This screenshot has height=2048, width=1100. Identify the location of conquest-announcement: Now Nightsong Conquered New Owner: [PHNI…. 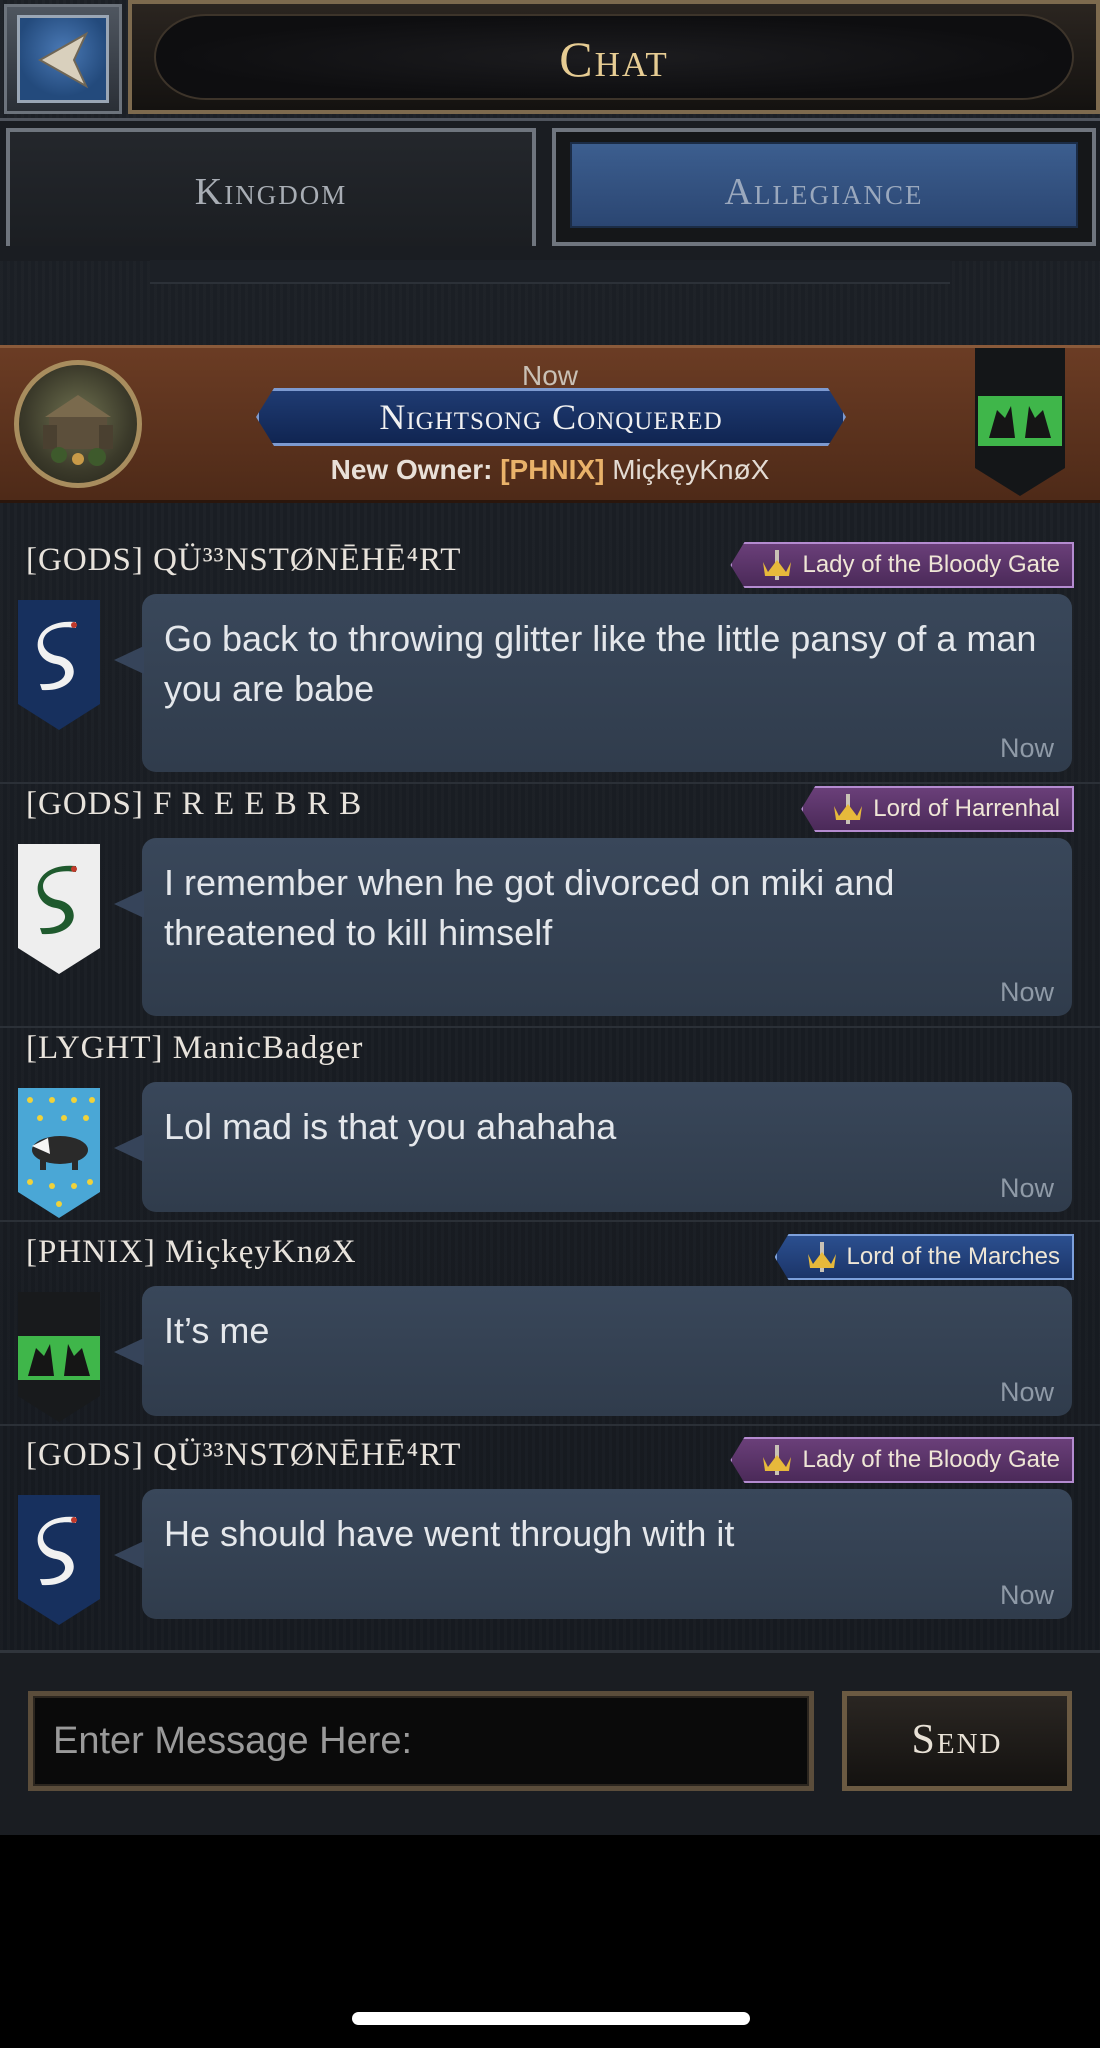
(550, 424).